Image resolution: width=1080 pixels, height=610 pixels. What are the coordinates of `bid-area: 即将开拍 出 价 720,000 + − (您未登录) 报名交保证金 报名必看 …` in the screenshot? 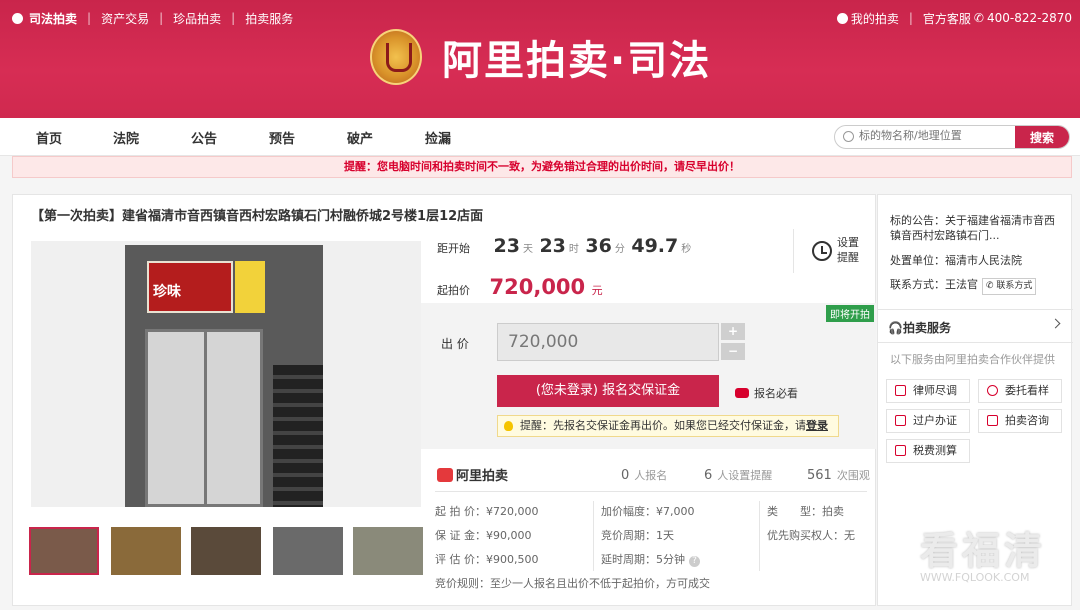 It's located at (648, 376).